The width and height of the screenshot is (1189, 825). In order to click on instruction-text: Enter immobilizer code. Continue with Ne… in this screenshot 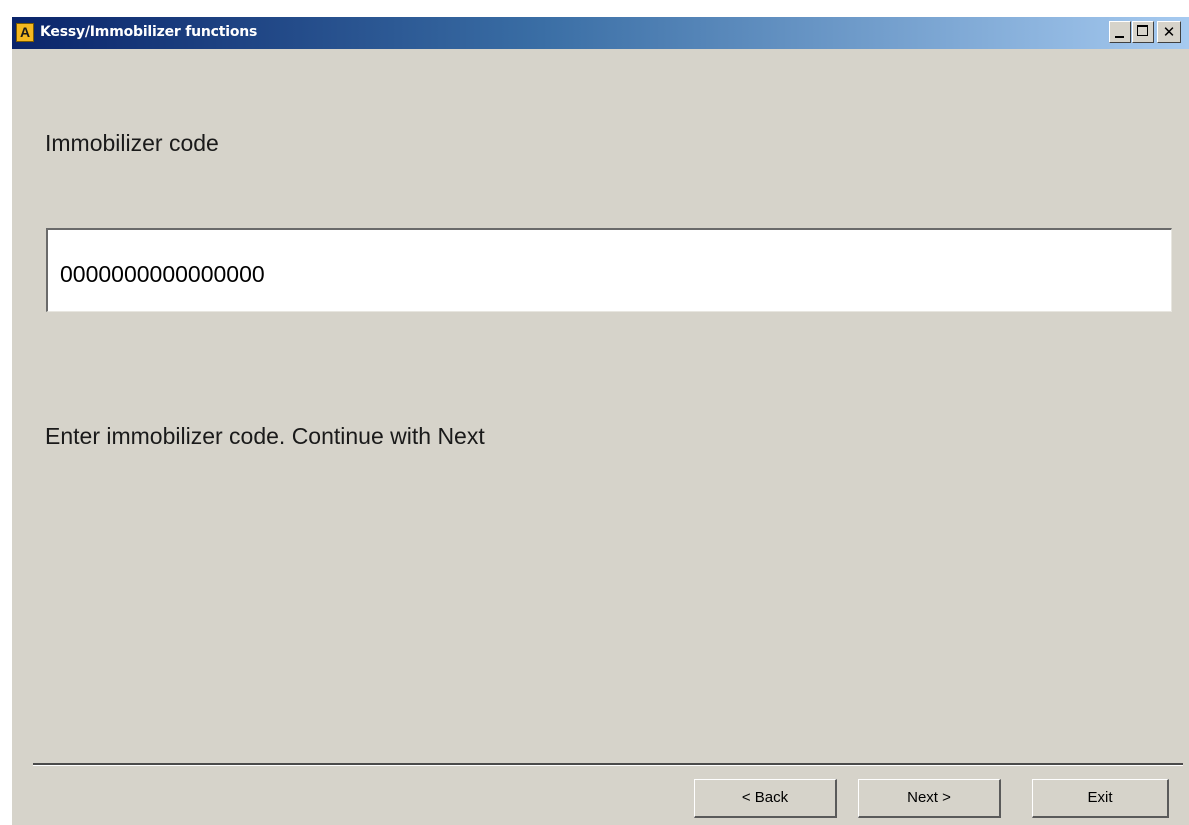, I will do `click(265, 436)`.